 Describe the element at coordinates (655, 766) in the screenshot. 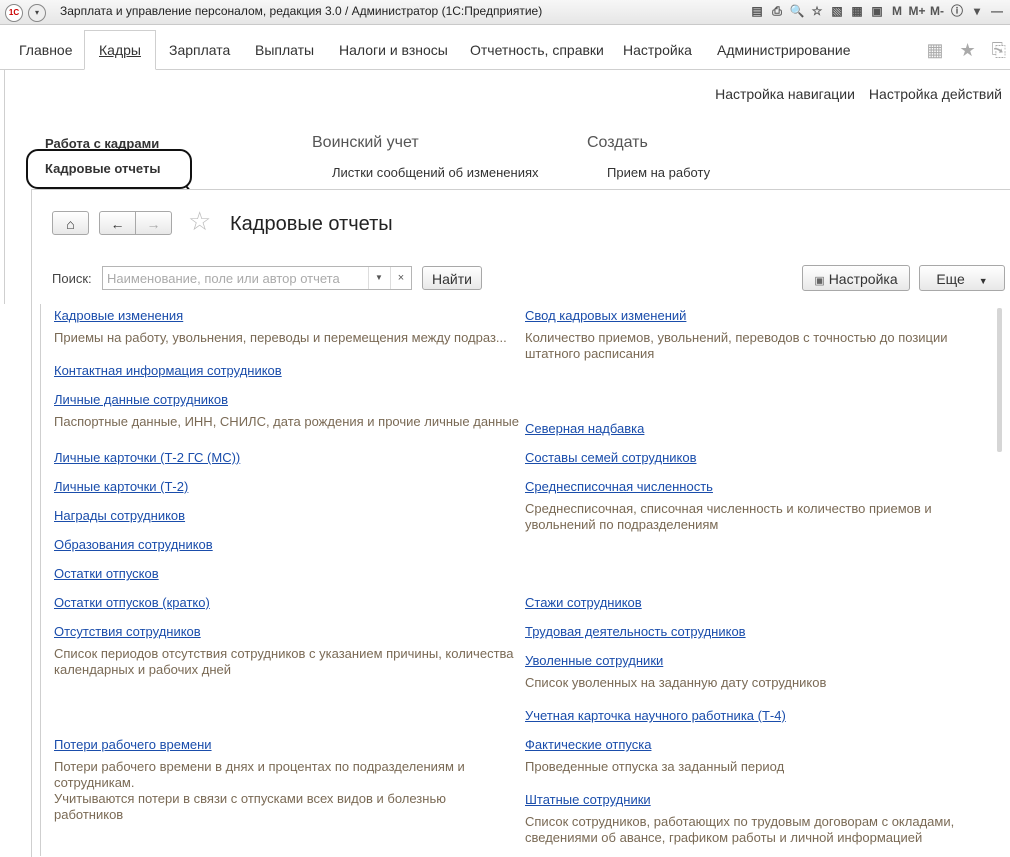

I see `report-description: Проведенные отпуска за заданный период` at that location.